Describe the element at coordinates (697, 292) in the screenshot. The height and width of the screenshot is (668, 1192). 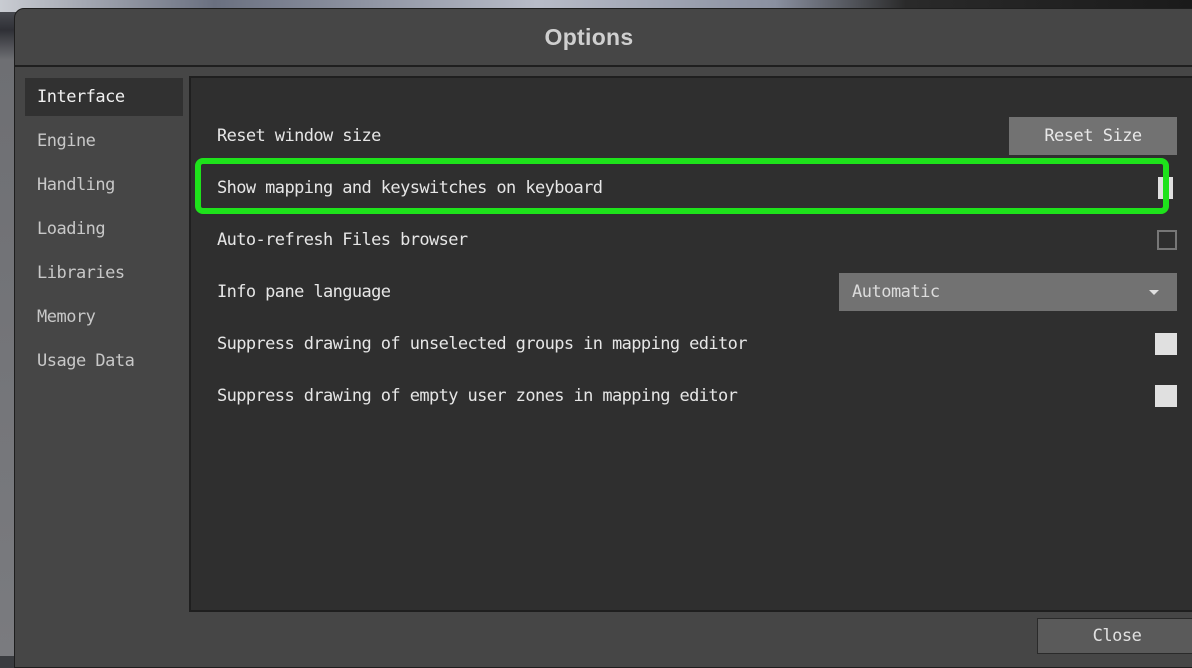
I see `info-pane-language-row: Info pane language Automatic` at that location.